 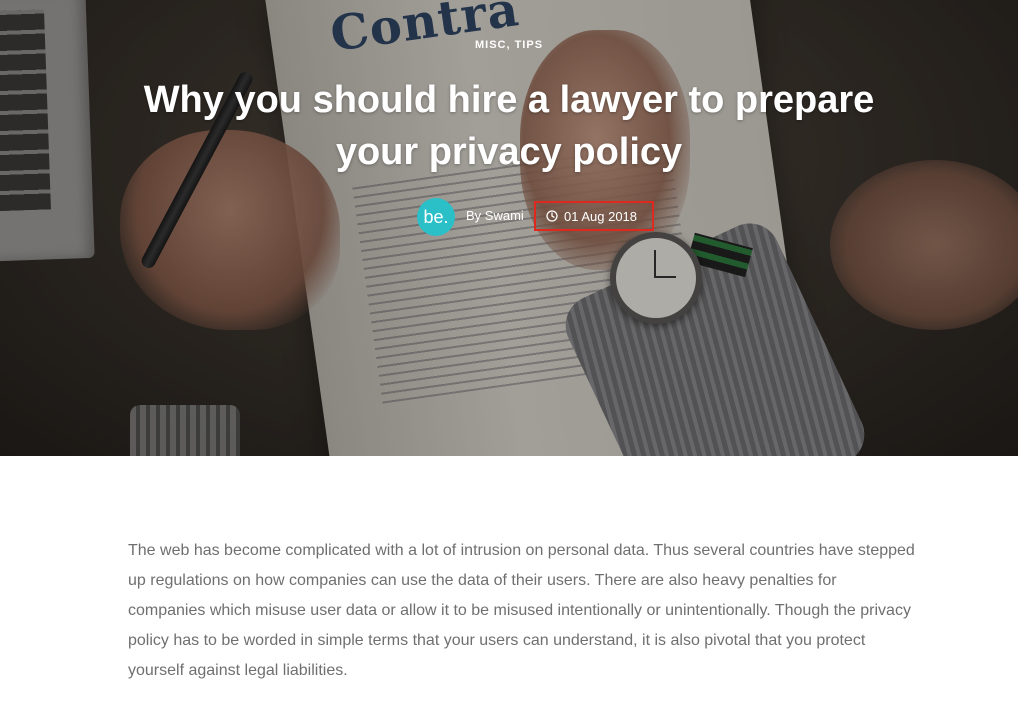 I want to click on post-date-text: 01 Aug 2018, so click(x=601, y=216).